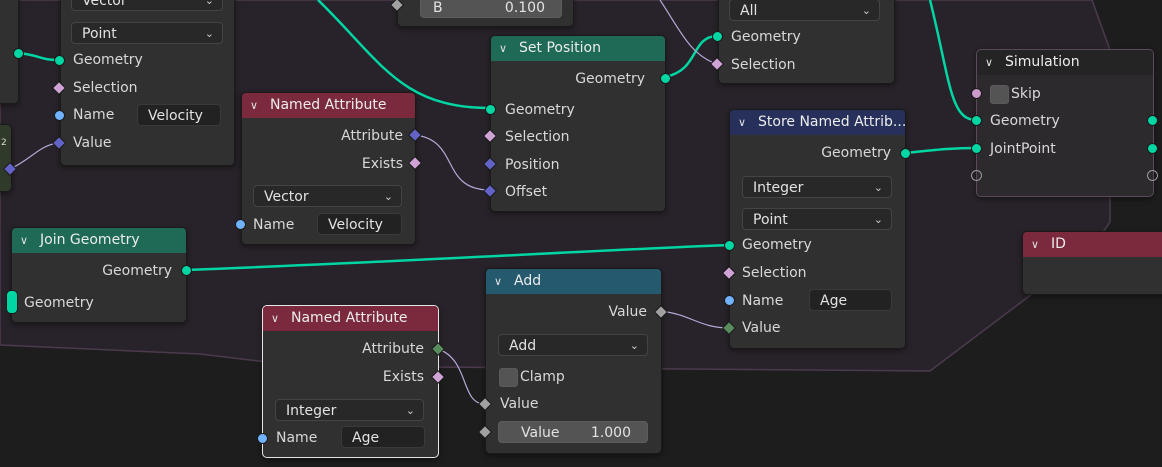  What do you see at coordinates (560, 48) in the screenshot?
I see `node-title: Set Position` at bounding box center [560, 48].